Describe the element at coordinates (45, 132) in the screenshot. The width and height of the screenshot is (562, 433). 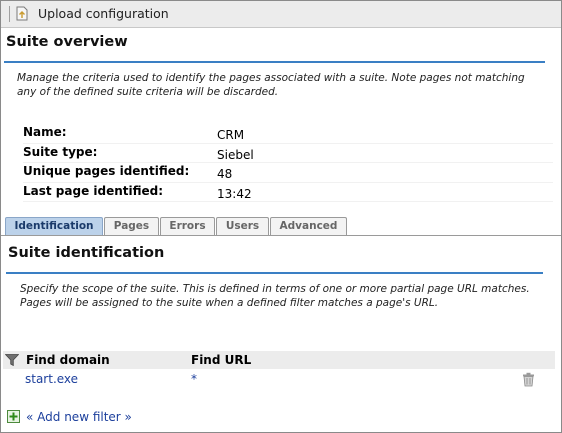
I see `name-label: Name:` at that location.